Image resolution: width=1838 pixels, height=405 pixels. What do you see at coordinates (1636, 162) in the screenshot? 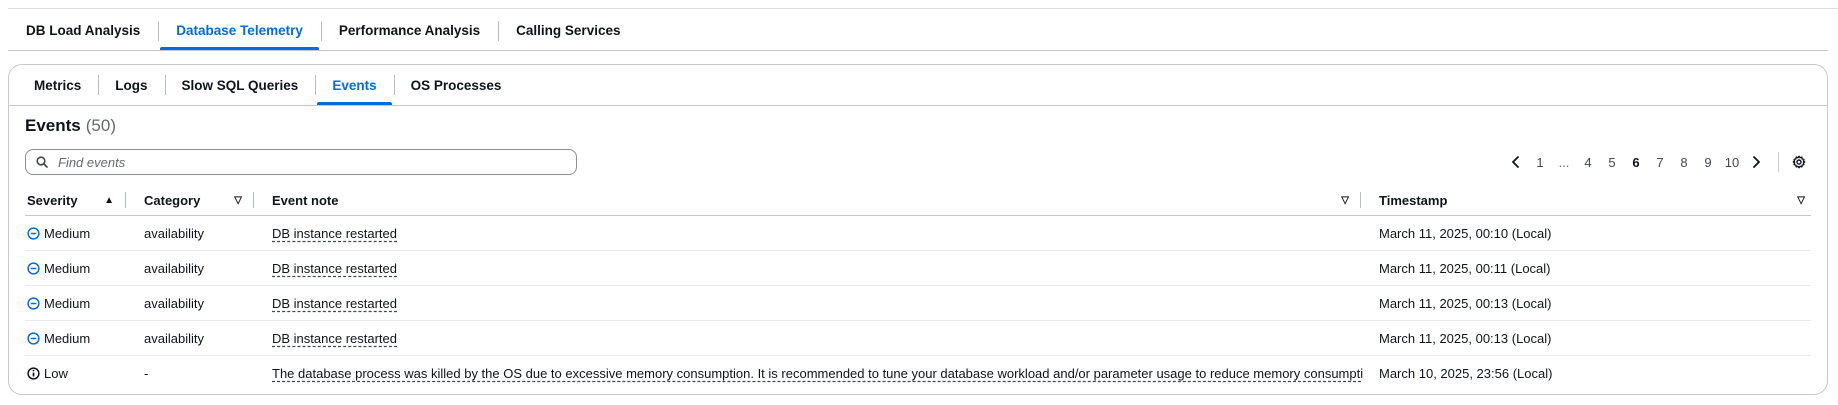
I see `page-button-6-current: 6` at bounding box center [1636, 162].